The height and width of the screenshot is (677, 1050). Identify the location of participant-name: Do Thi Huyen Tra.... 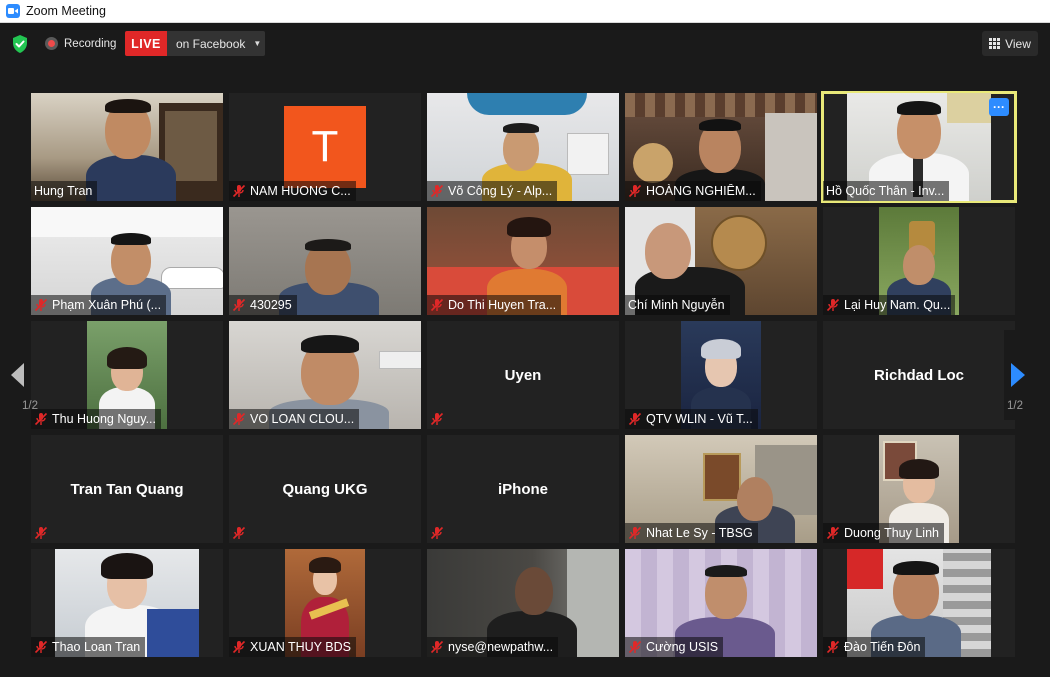
(502, 305).